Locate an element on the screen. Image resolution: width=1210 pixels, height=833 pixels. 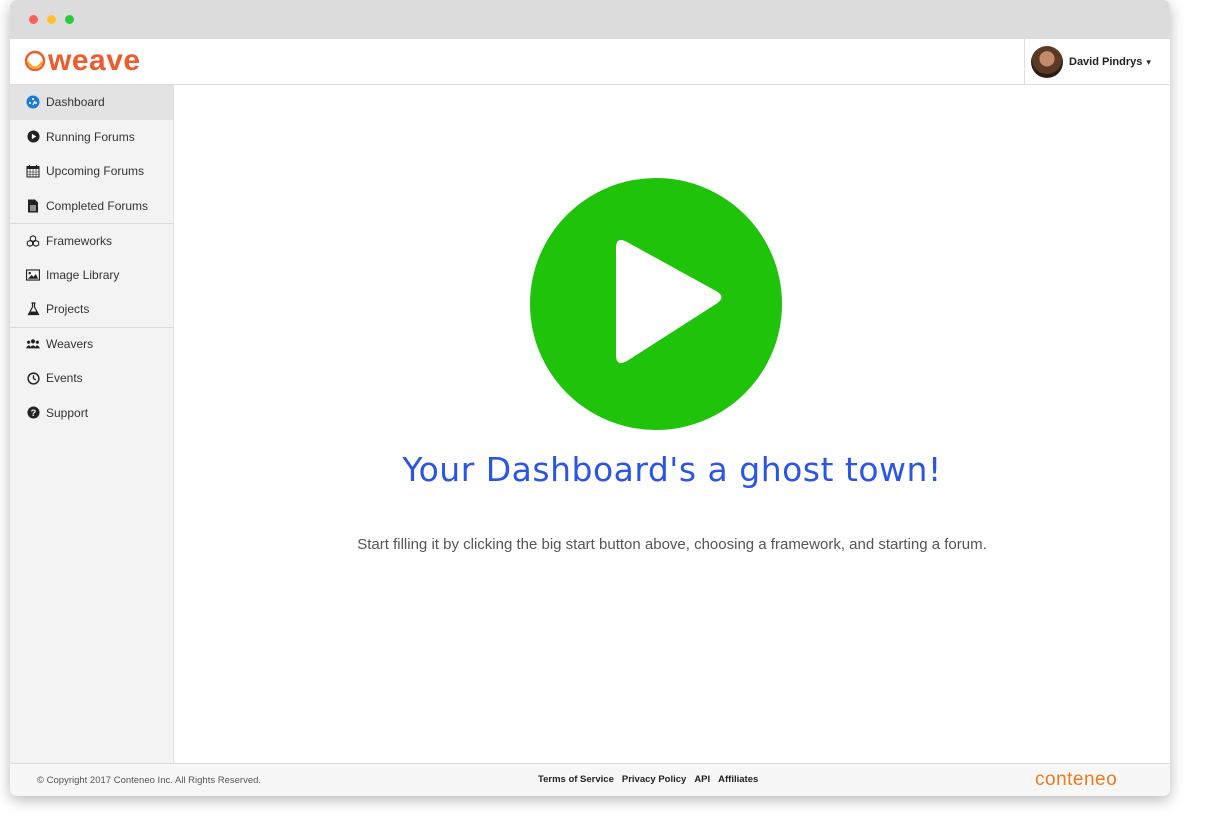
sidebar-item-weavers: Weavers is located at coordinates (91, 344).